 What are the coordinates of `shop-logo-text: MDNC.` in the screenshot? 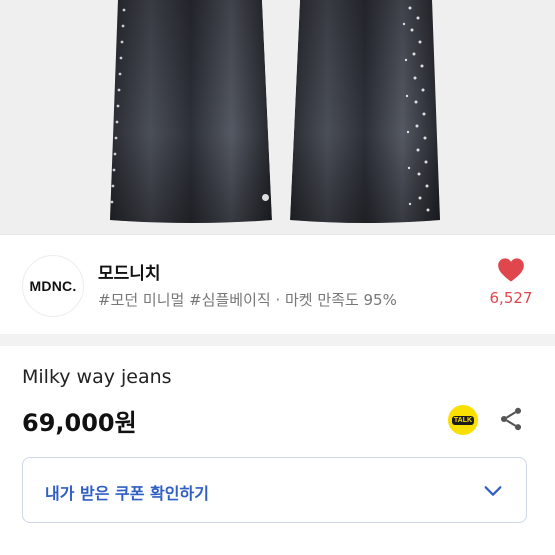 It's located at (53, 286).